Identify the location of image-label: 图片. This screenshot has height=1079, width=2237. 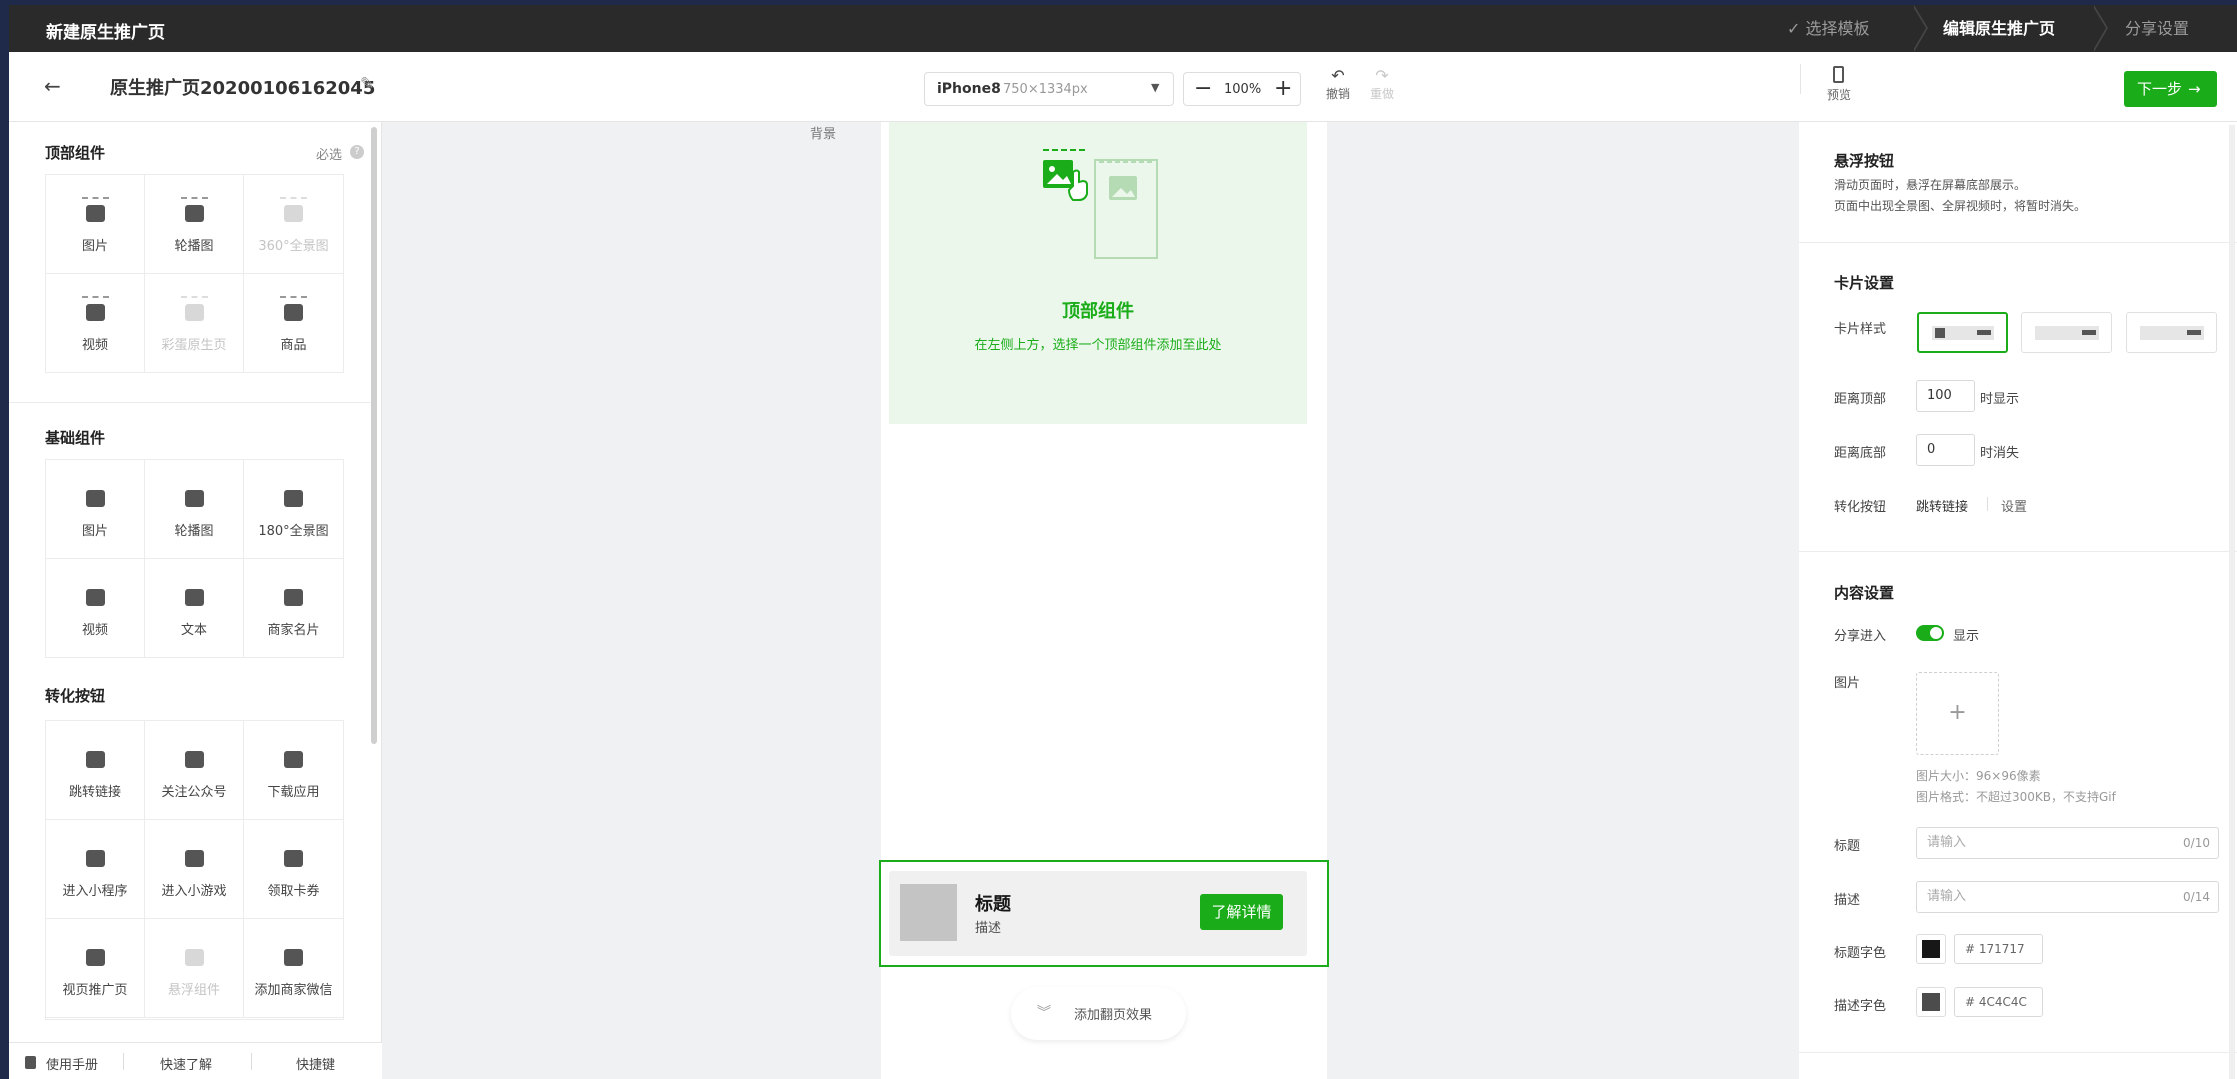
(1847, 683).